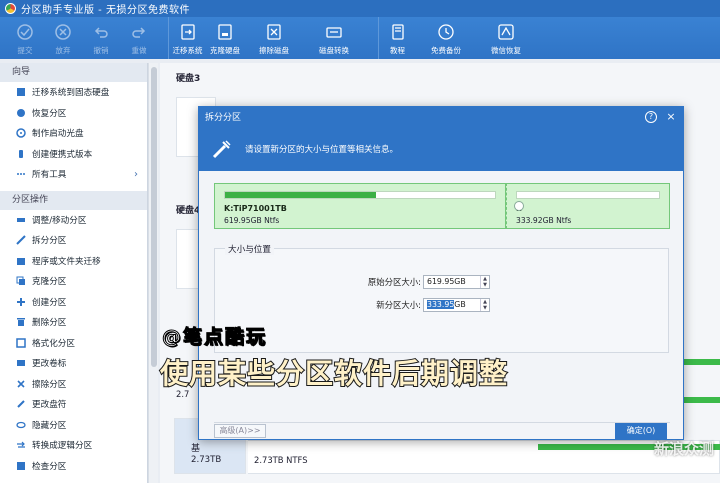 The width and height of the screenshot is (720, 483). I want to click on free-backup-label: 免费备份, so click(446, 50).